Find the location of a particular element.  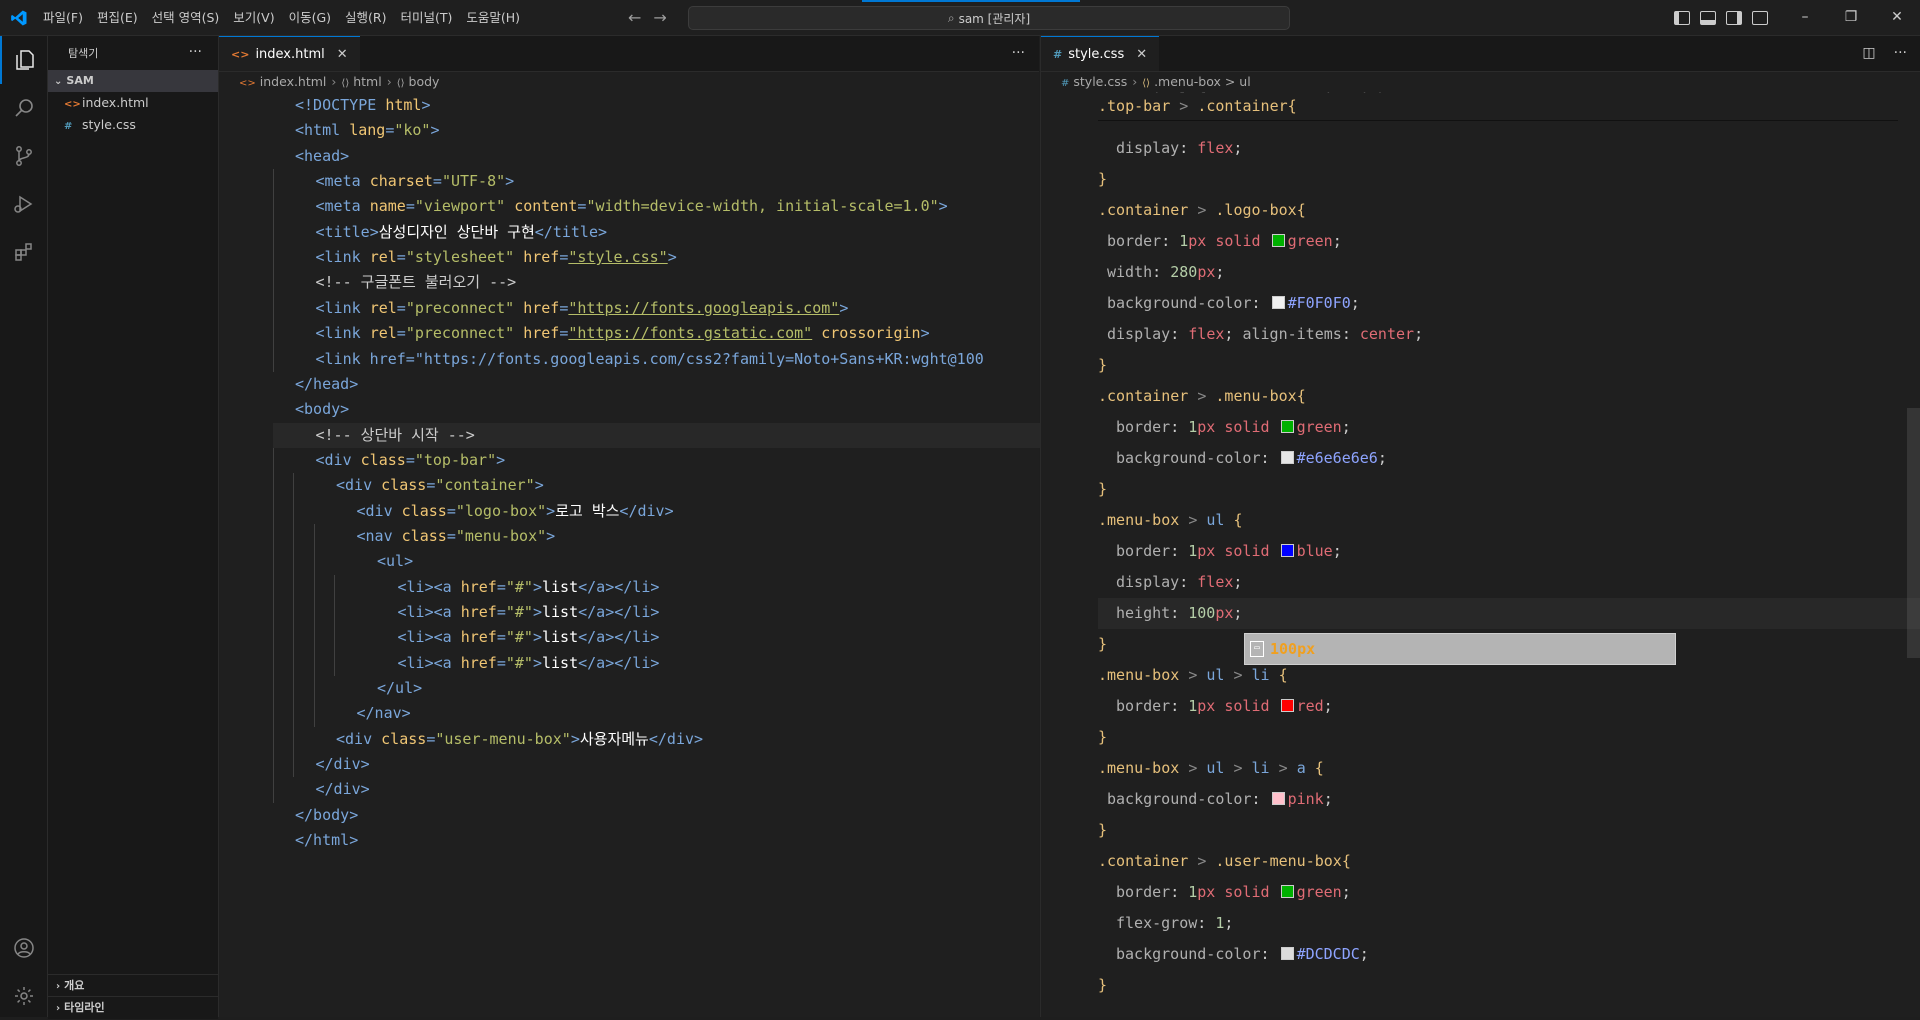

sticky-scroll-header: .top-bar > .container{ is located at coordinates (1498, 107).